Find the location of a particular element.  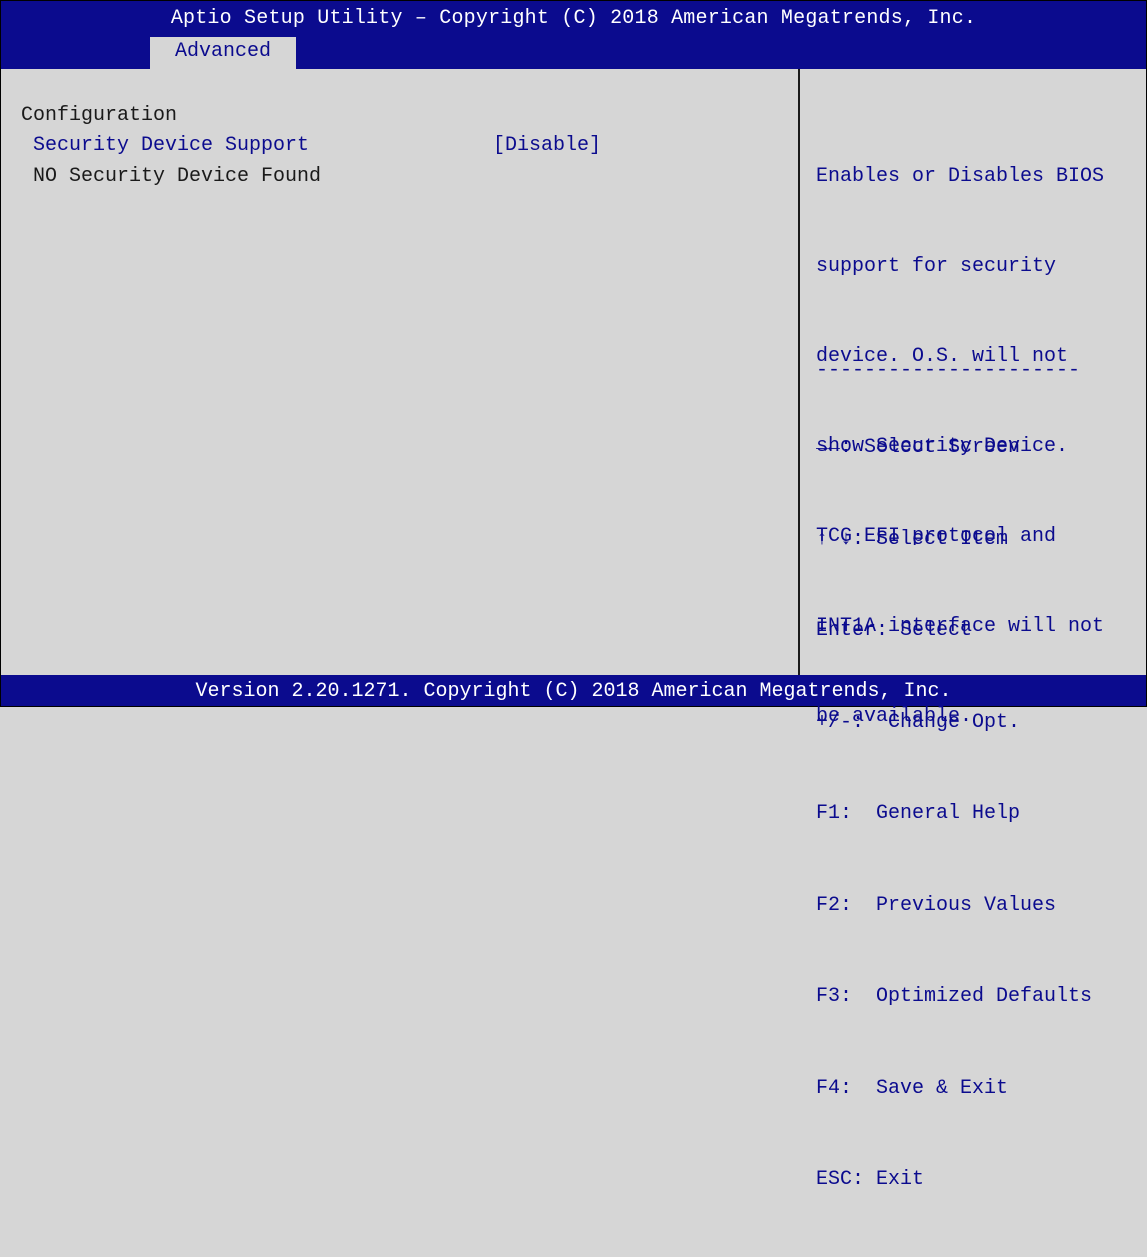

tab-advanced: Advanced is located at coordinates (223, 53).